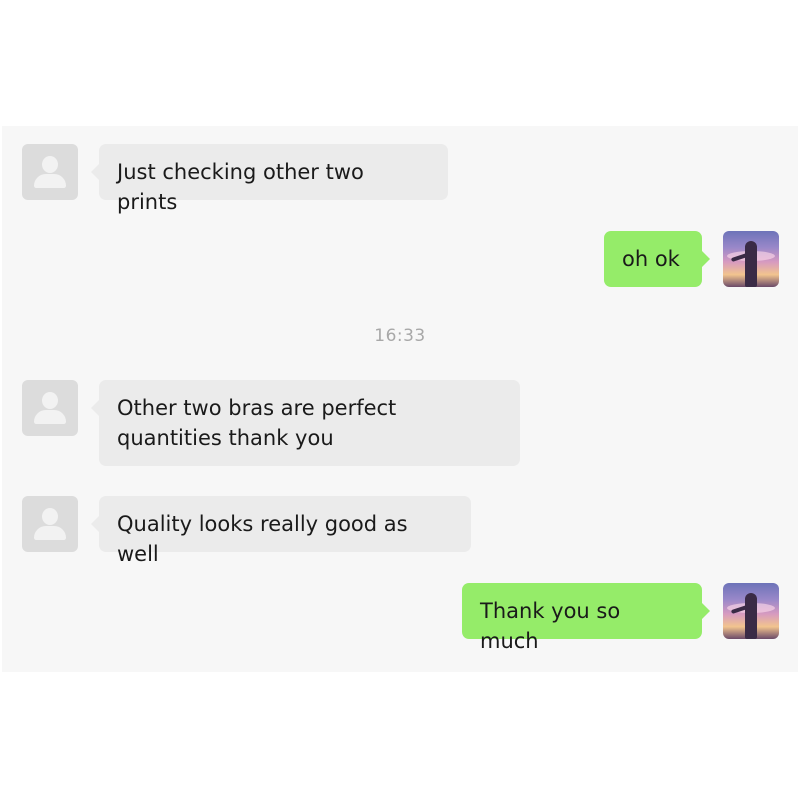  What do you see at coordinates (281, 531) in the screenshot?
I see `message-bubble-incoming: Quality looks really good as well` at bounding box center [281, 531].